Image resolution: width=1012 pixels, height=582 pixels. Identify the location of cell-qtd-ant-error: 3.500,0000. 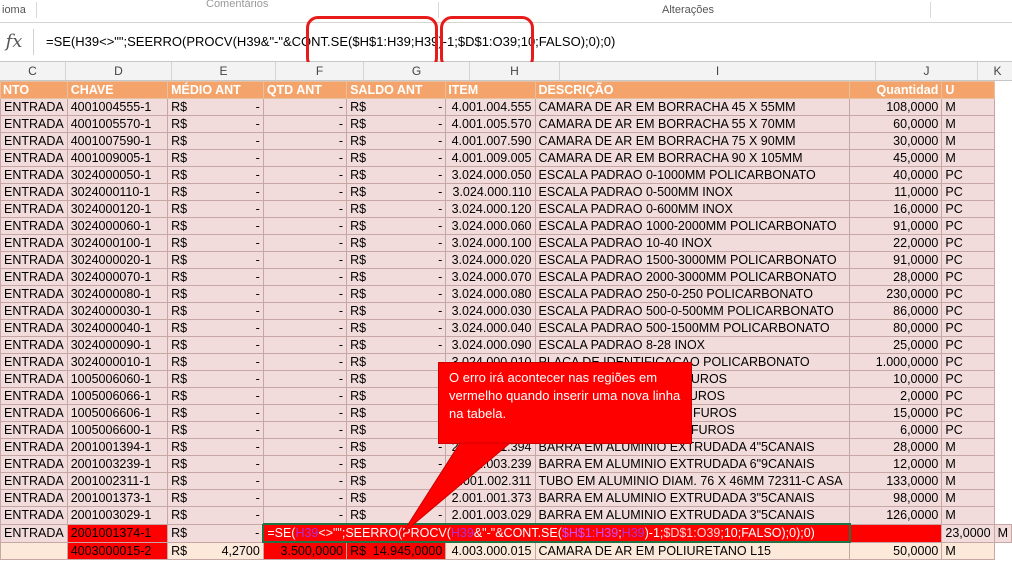
(305, 550).